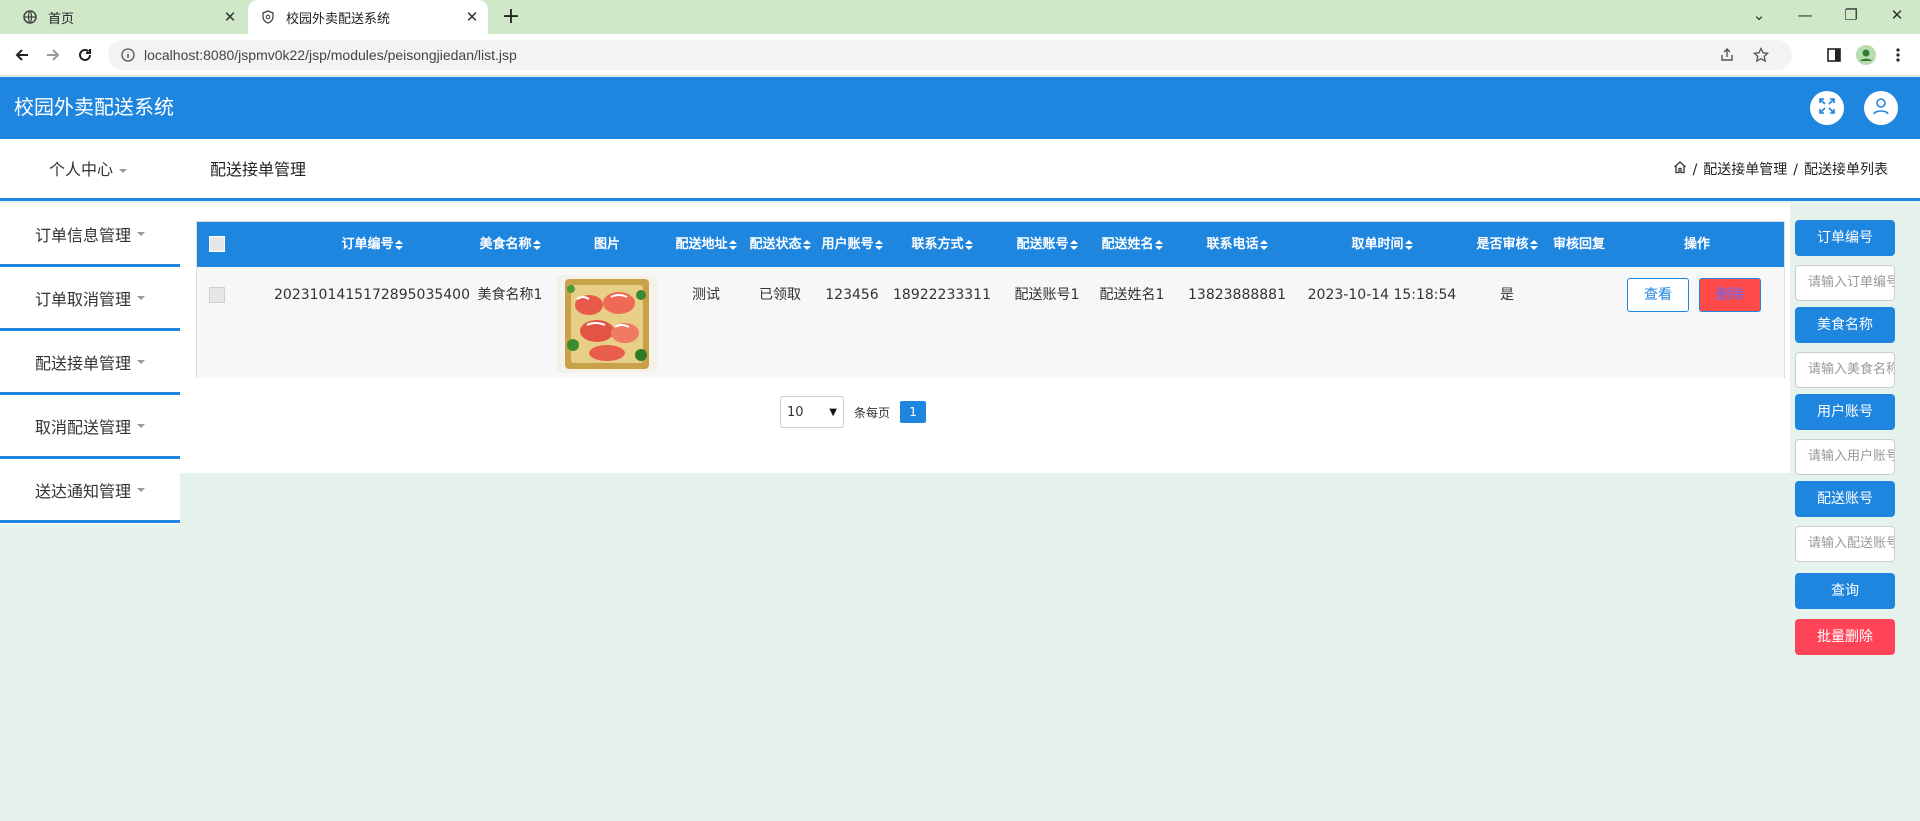 This screenshot has height=821, width=1920. Describe the element at coordinates (1745, 170) in the screenshot. I see `breadcrumb-level1: 配送接单管理` at that location.